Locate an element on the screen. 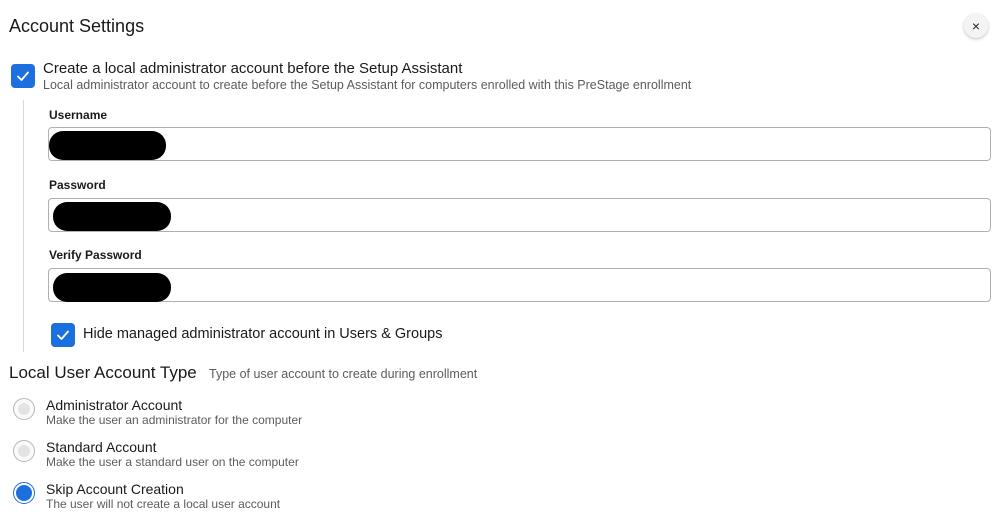 The image size is (999, 522). verify-password-input is located at coordinates (519, 285).